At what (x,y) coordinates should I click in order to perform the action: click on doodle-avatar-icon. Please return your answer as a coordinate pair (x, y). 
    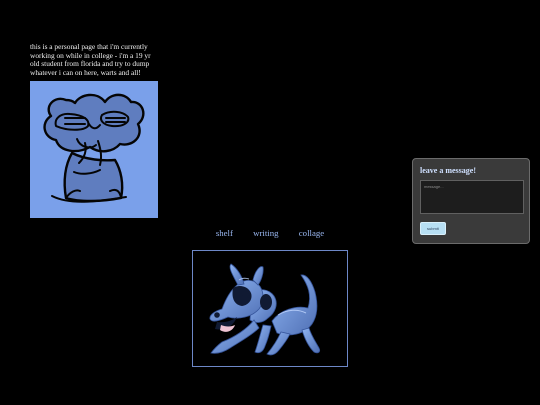
    Looking at the image, I should click on (94, 149).